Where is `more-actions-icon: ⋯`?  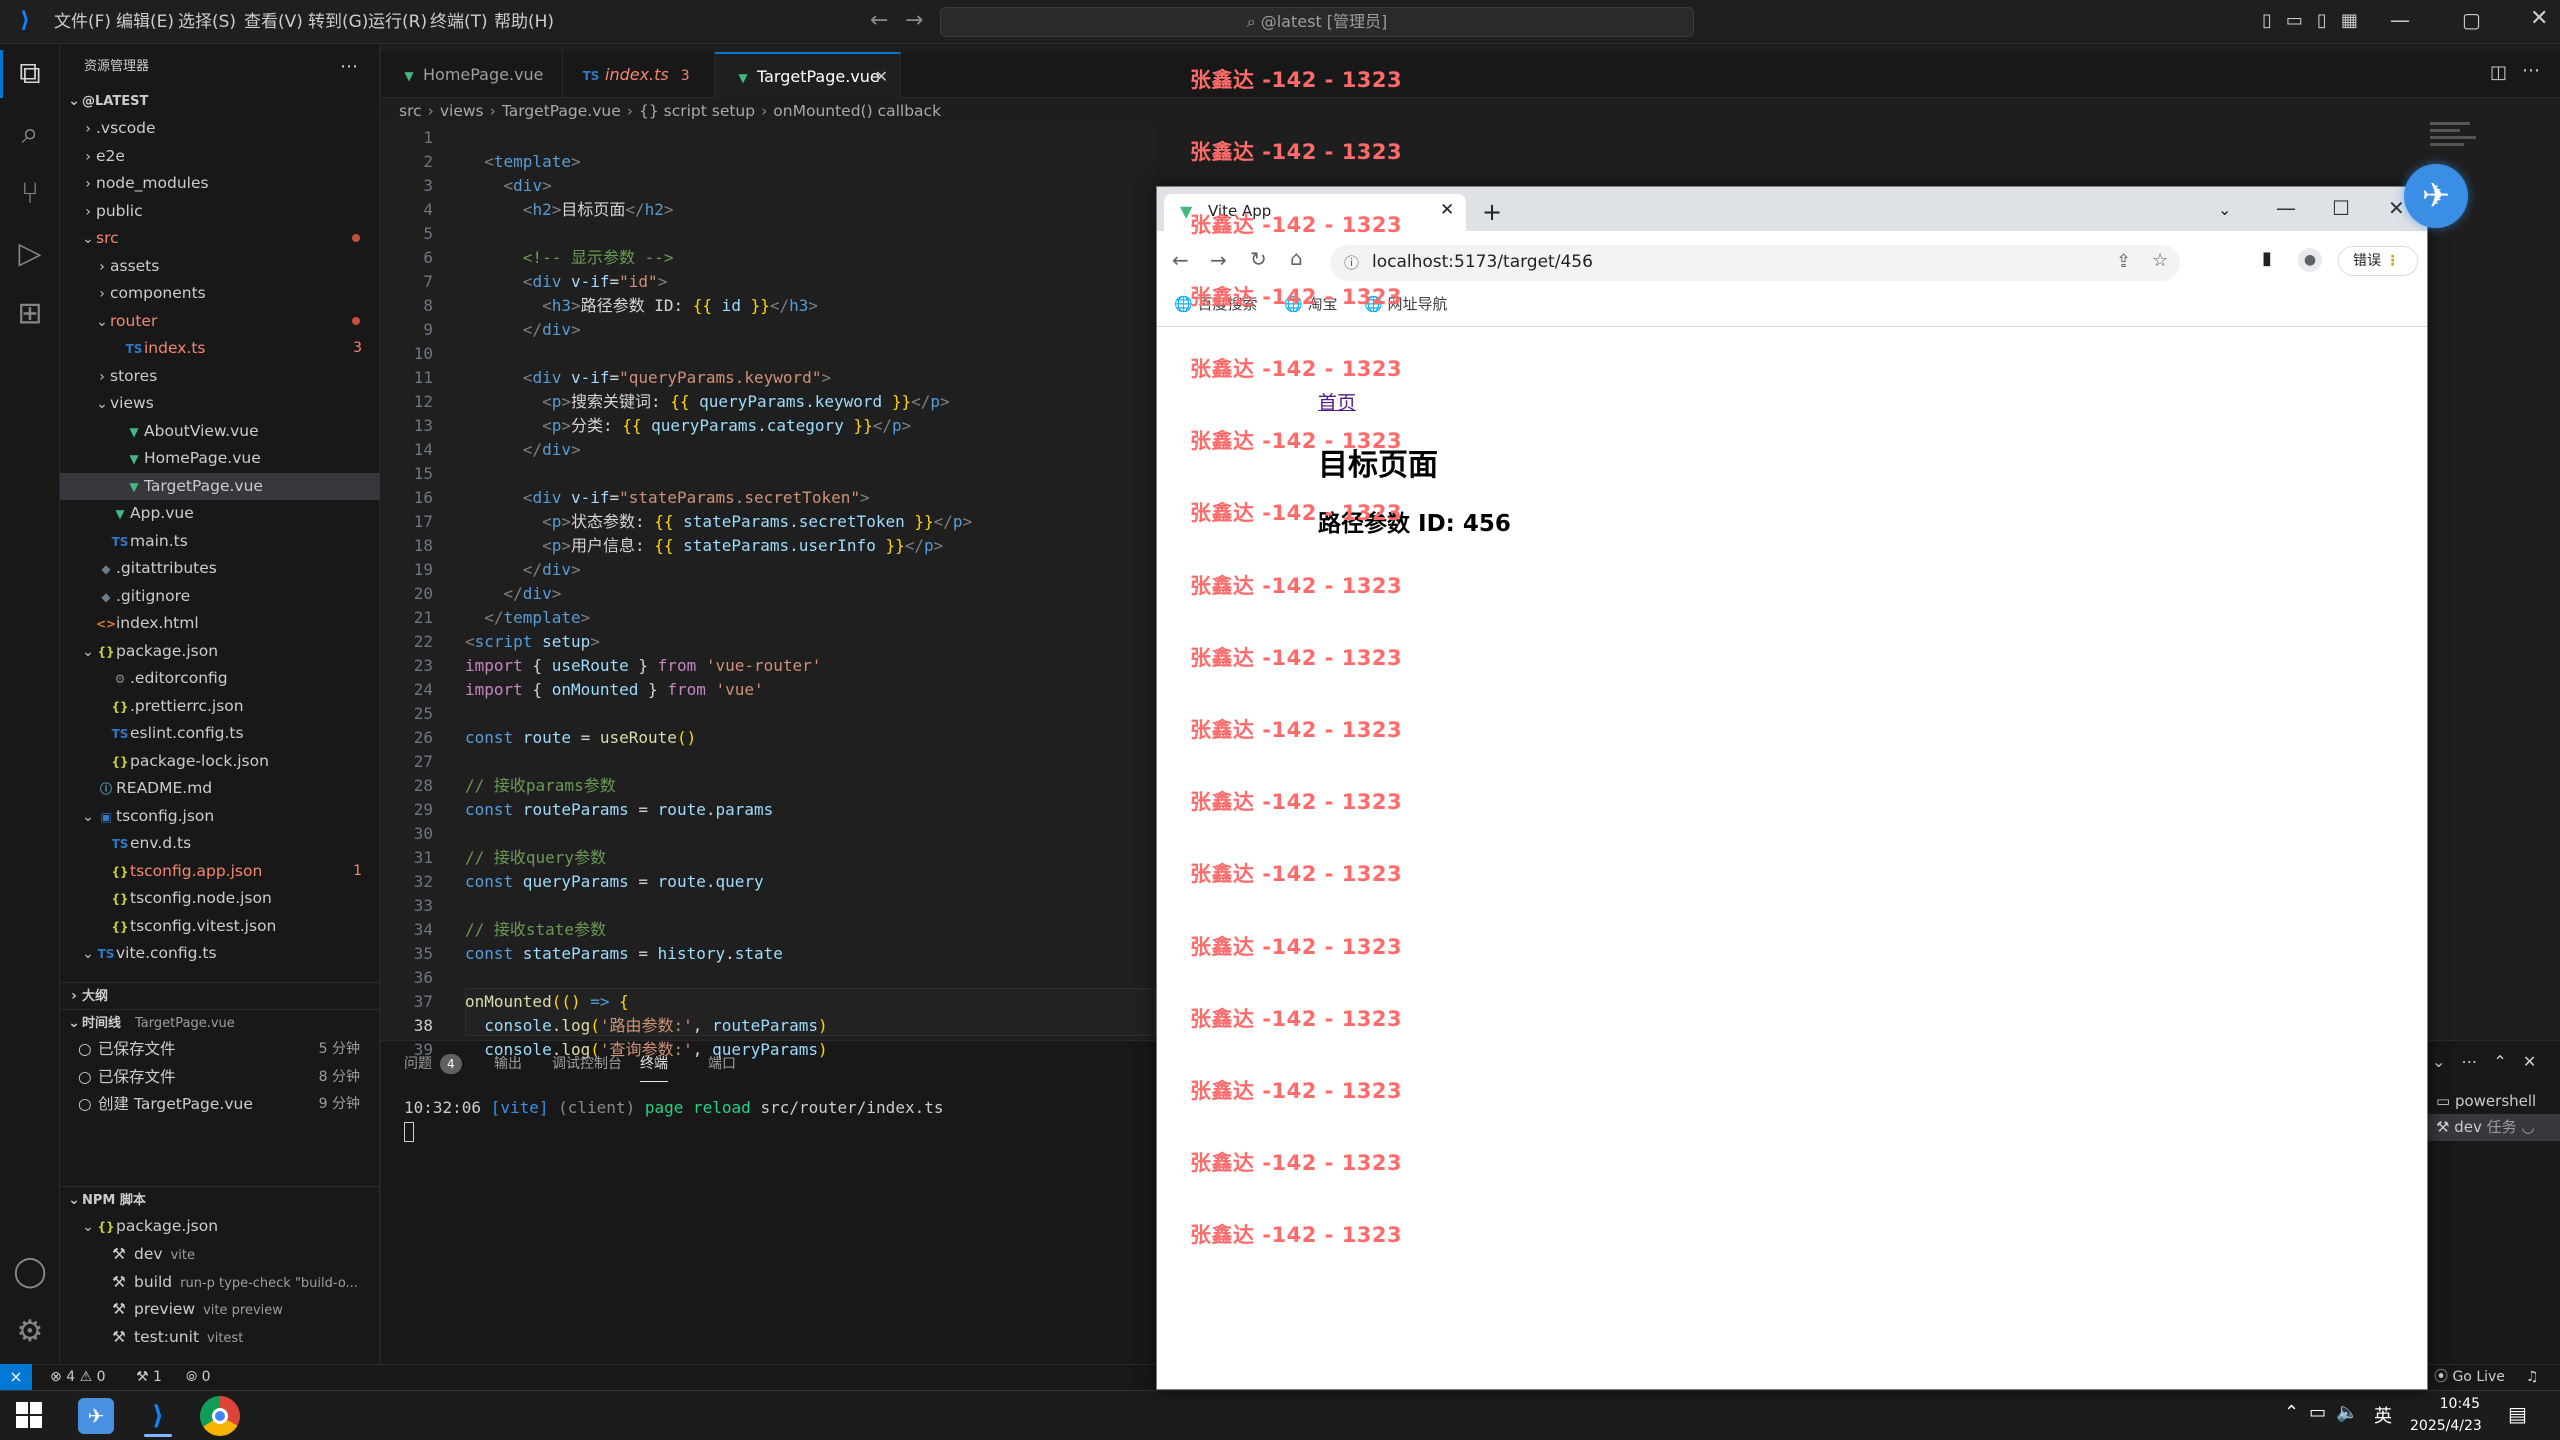 more-actions-icon: ⋯ is located at coordinates (2531, 70).